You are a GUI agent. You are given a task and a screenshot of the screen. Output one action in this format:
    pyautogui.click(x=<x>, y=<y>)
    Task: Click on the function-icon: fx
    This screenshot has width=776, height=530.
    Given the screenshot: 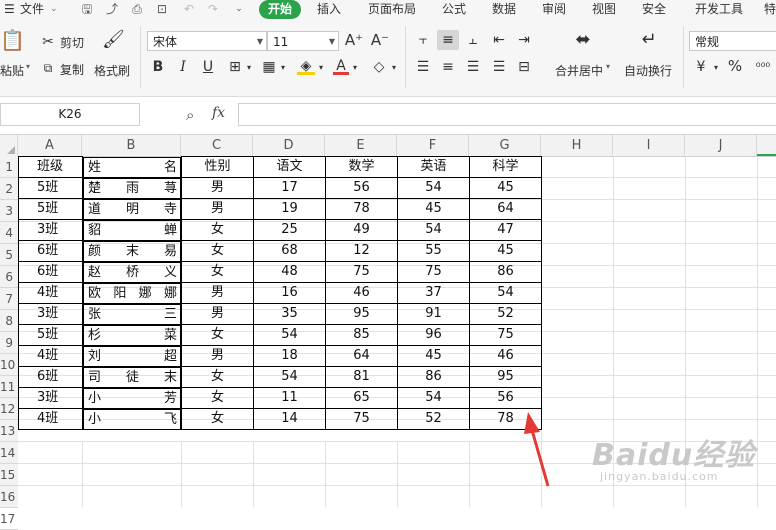 What is the action you would take?
    pyautogui.click(x=218, y=113)
    